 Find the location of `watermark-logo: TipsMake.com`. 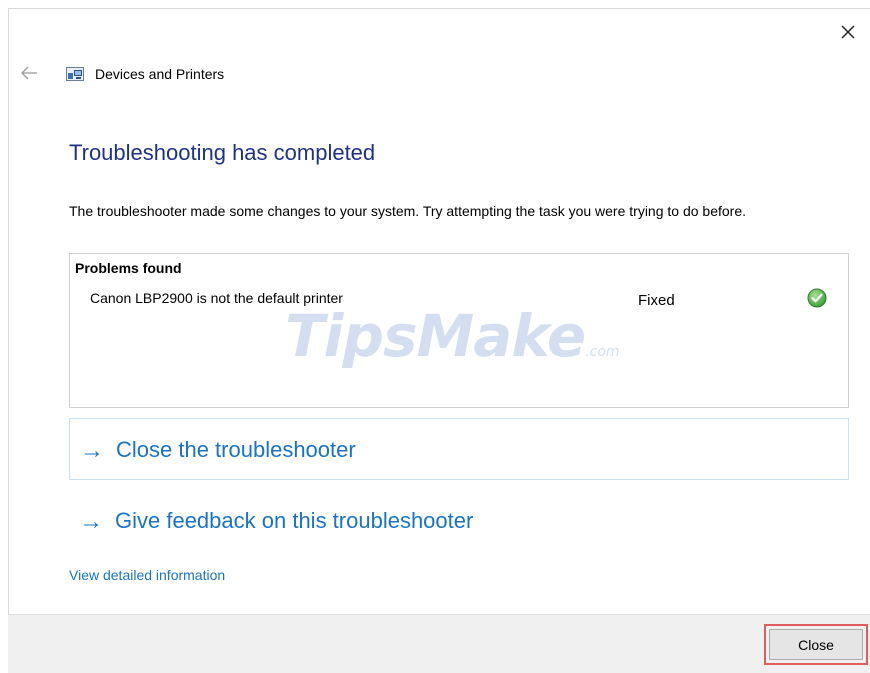

watermark-logo: TipsMake.com is located at coordinates (452, 336).